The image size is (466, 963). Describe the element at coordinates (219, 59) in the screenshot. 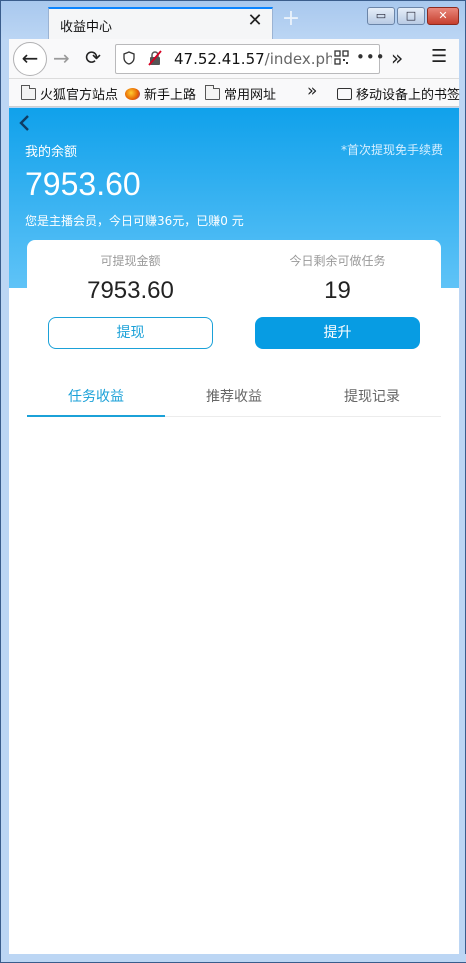

I see `url-host: 47.52.41.57` at that location.